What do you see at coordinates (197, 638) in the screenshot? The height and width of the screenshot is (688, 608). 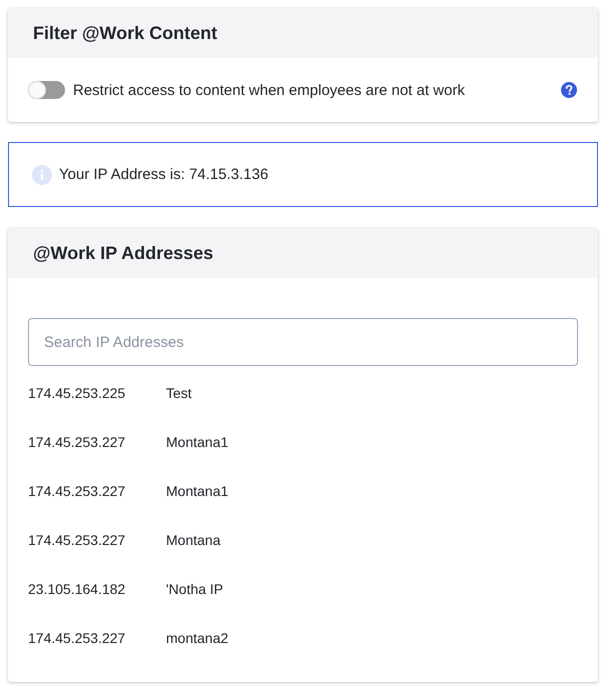 I see `ip-label: montana2` at bounding box center [197, 638].